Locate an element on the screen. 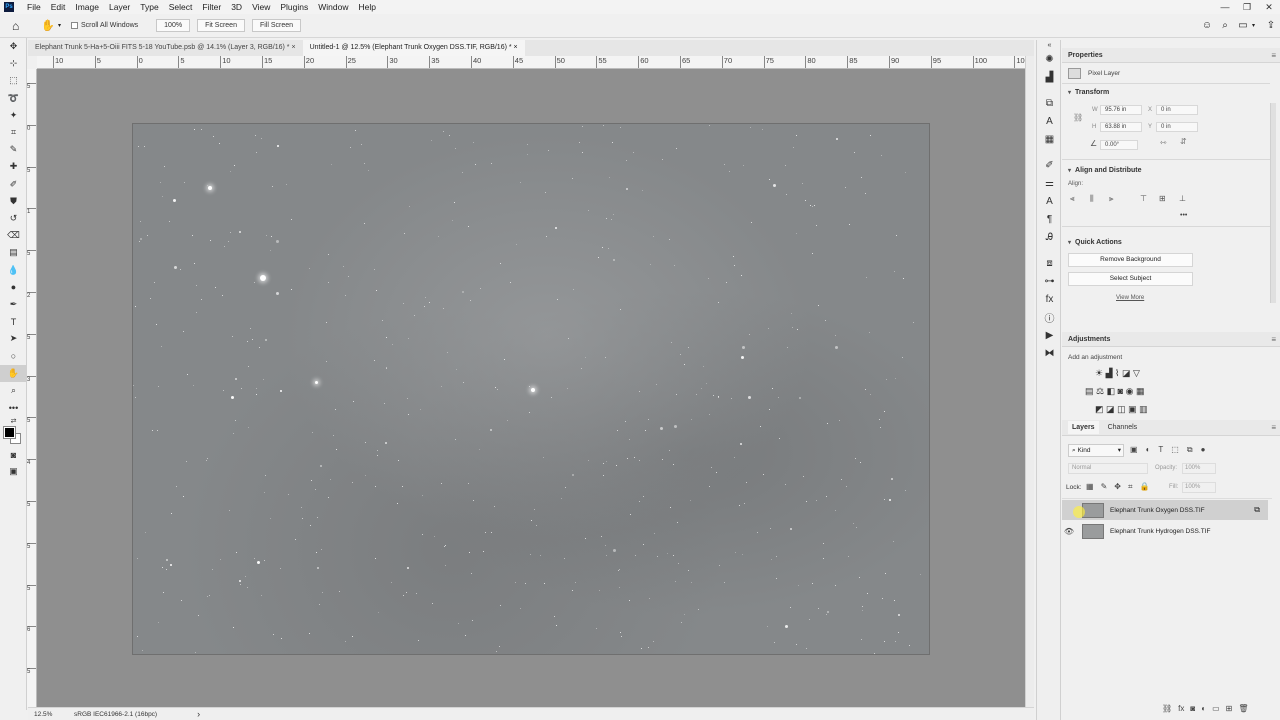 This screenshot has width=1280, height=720. lock-transparent-icon: ▦ is located at coordinates (1090, 487).